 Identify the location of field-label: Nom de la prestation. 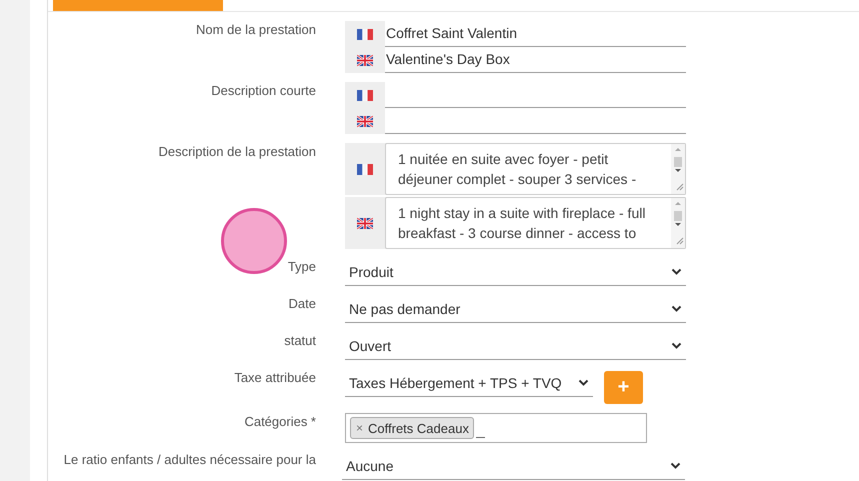
(255, 29).